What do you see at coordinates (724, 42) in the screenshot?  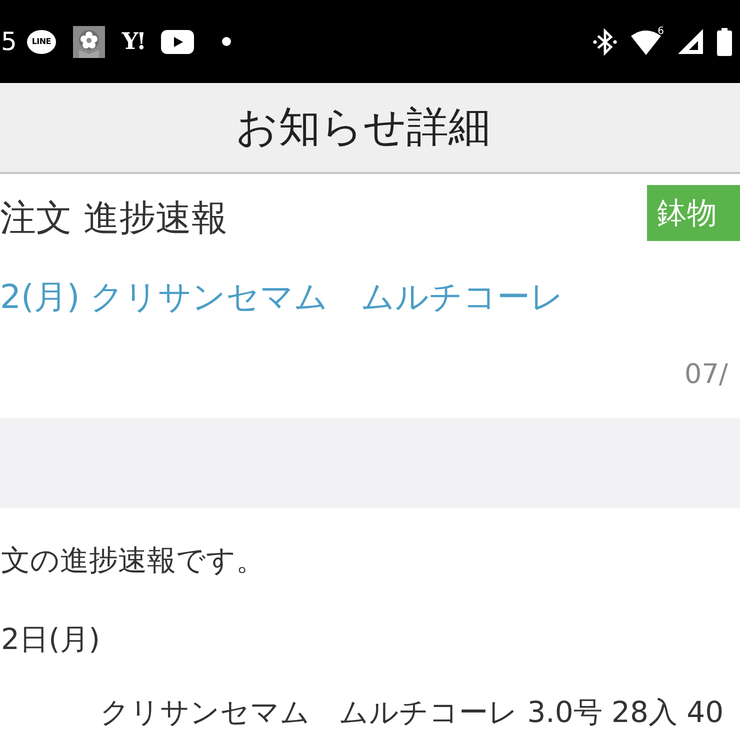 I see `battery-icon` at bounding box center [724, 42].